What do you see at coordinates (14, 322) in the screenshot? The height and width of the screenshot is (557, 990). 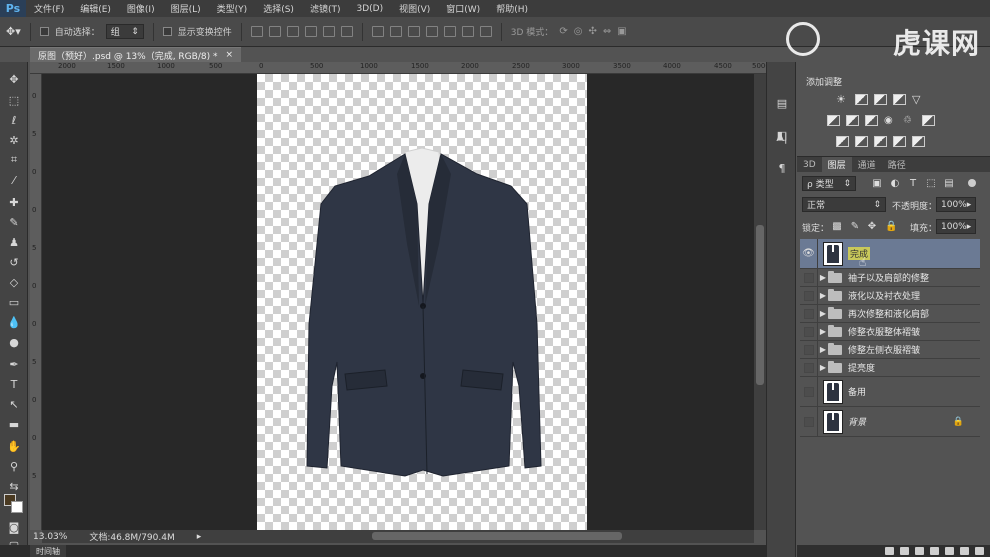 I see `blur-tool-icon: 💧` at bounding box center [14, 322].